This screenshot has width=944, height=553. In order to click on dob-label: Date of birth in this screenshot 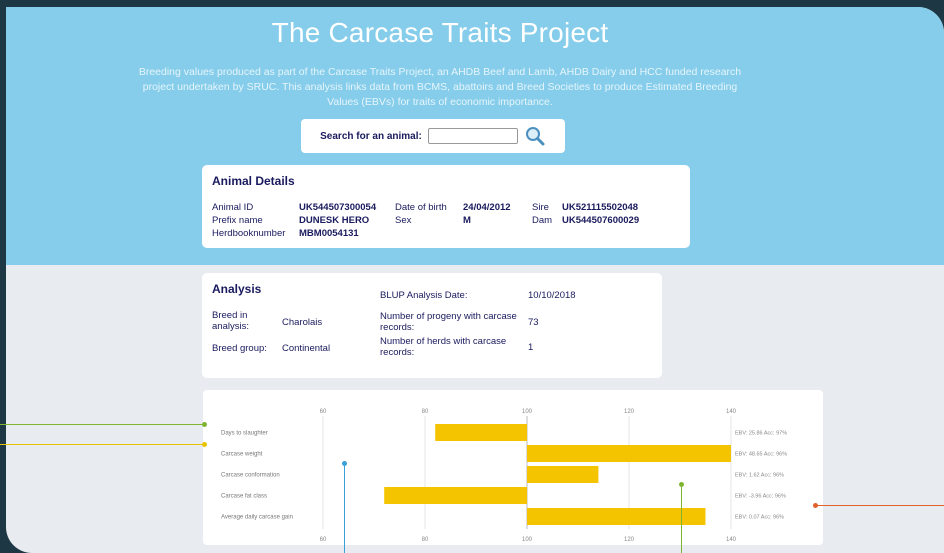, I will do `click(421, 207)`.